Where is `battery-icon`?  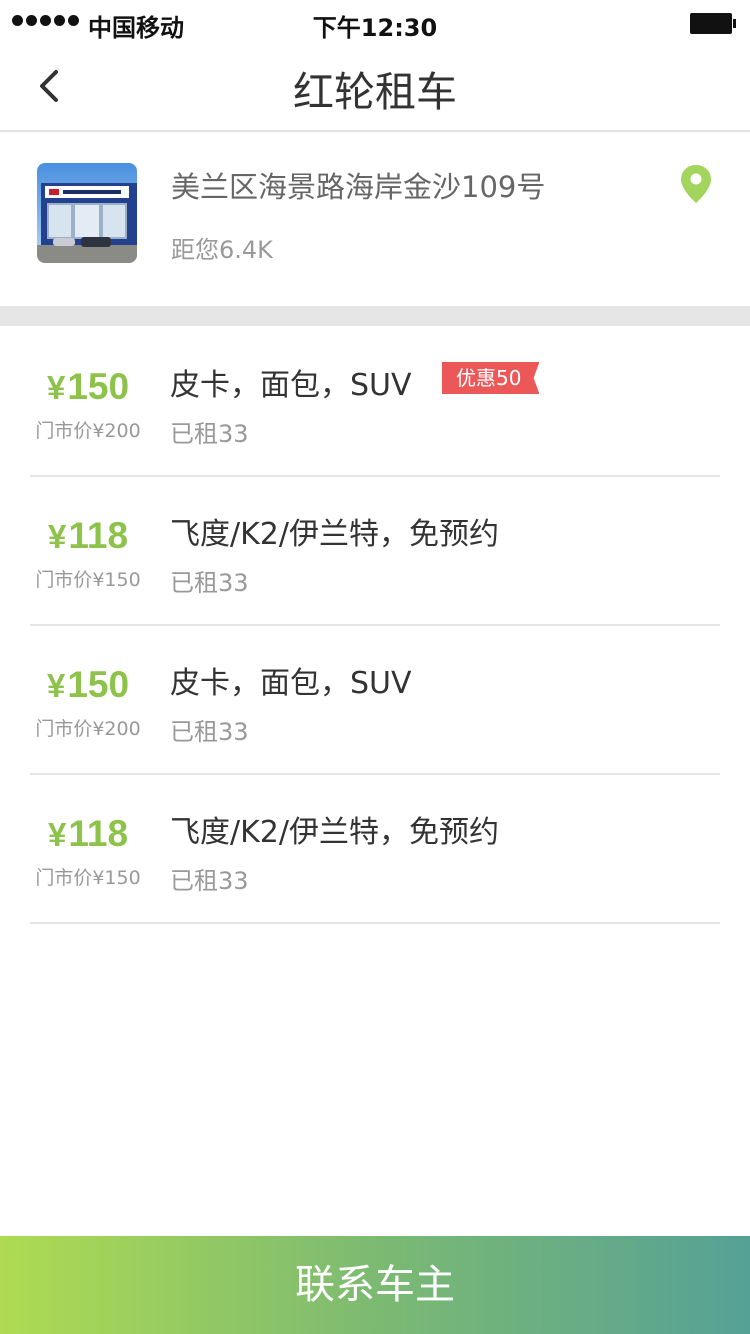 battery-icon is located at coordinates (713, 23).